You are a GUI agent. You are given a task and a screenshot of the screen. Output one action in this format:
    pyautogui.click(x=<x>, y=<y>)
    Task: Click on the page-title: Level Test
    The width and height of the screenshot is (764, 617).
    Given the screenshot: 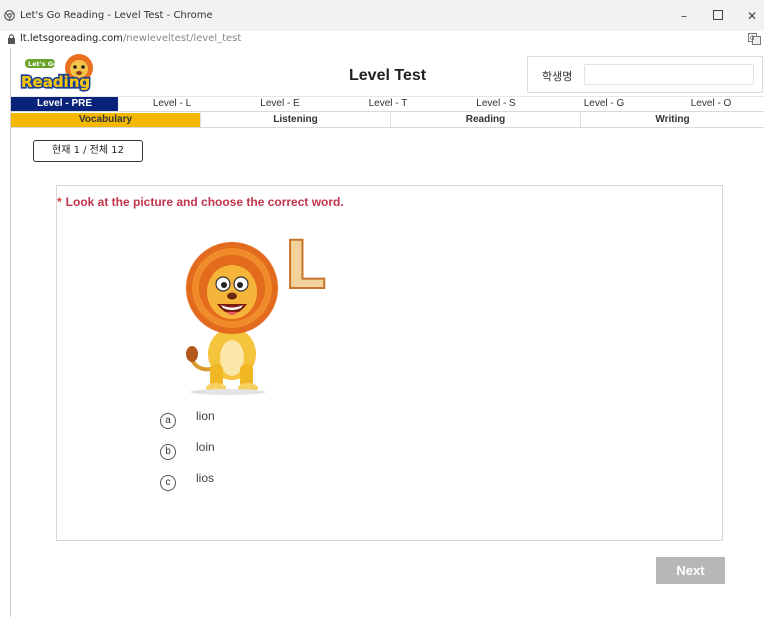 What is the action you would take?
    pyautogui.click(x=388, y=75)
    